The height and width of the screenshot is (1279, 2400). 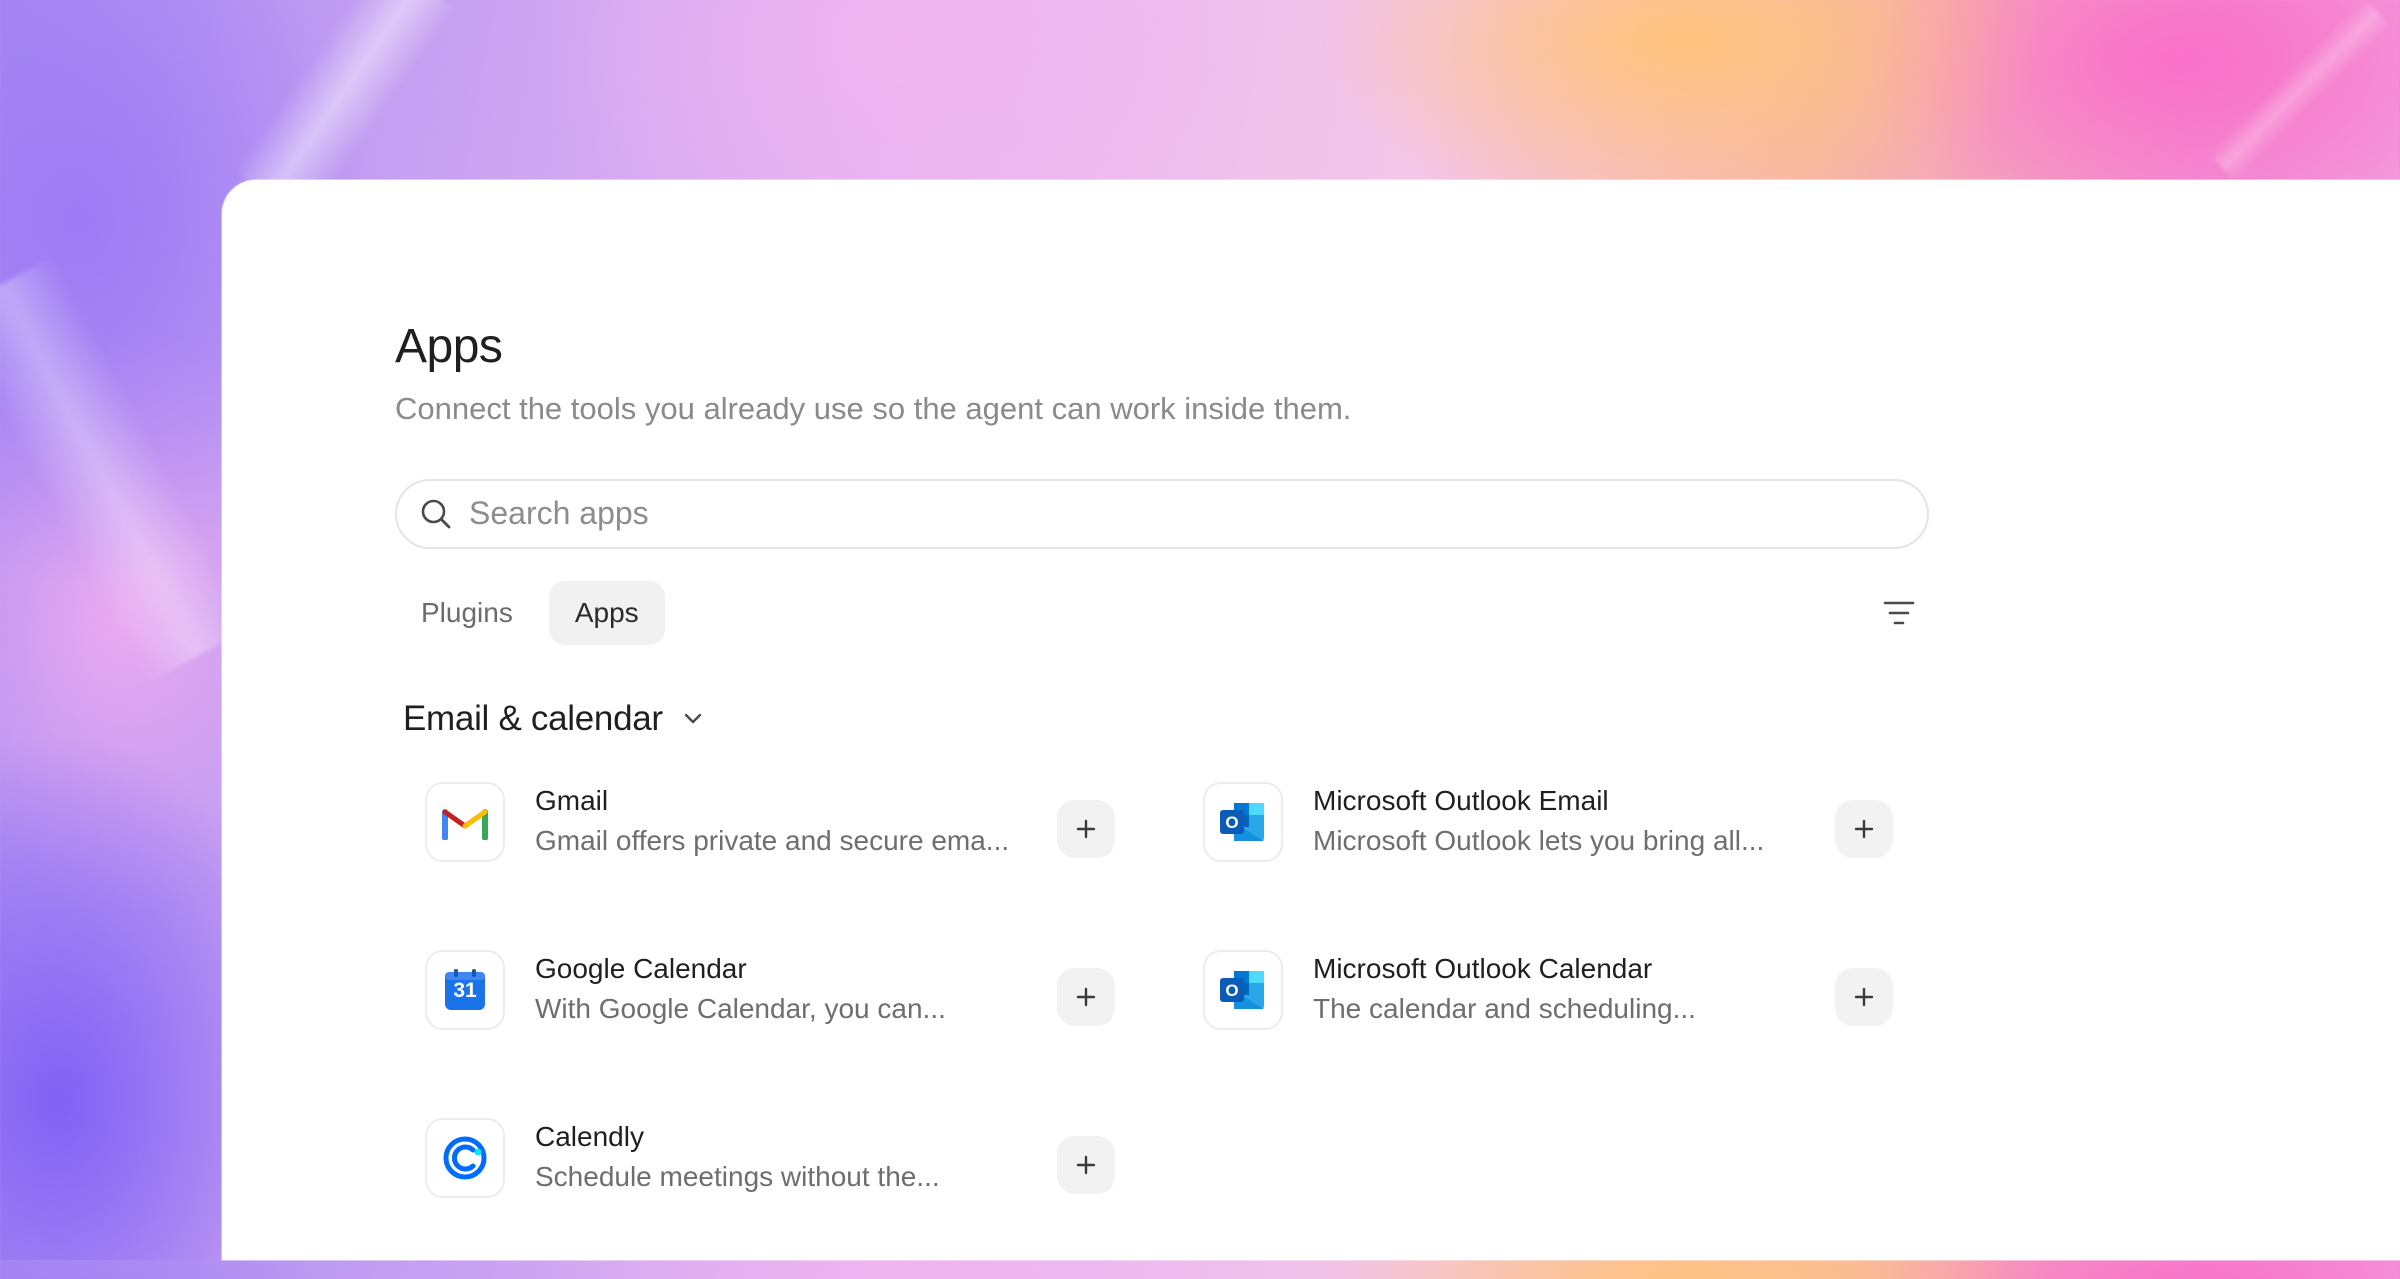 I want to click on filter-button, so click(x=1899, y=613).